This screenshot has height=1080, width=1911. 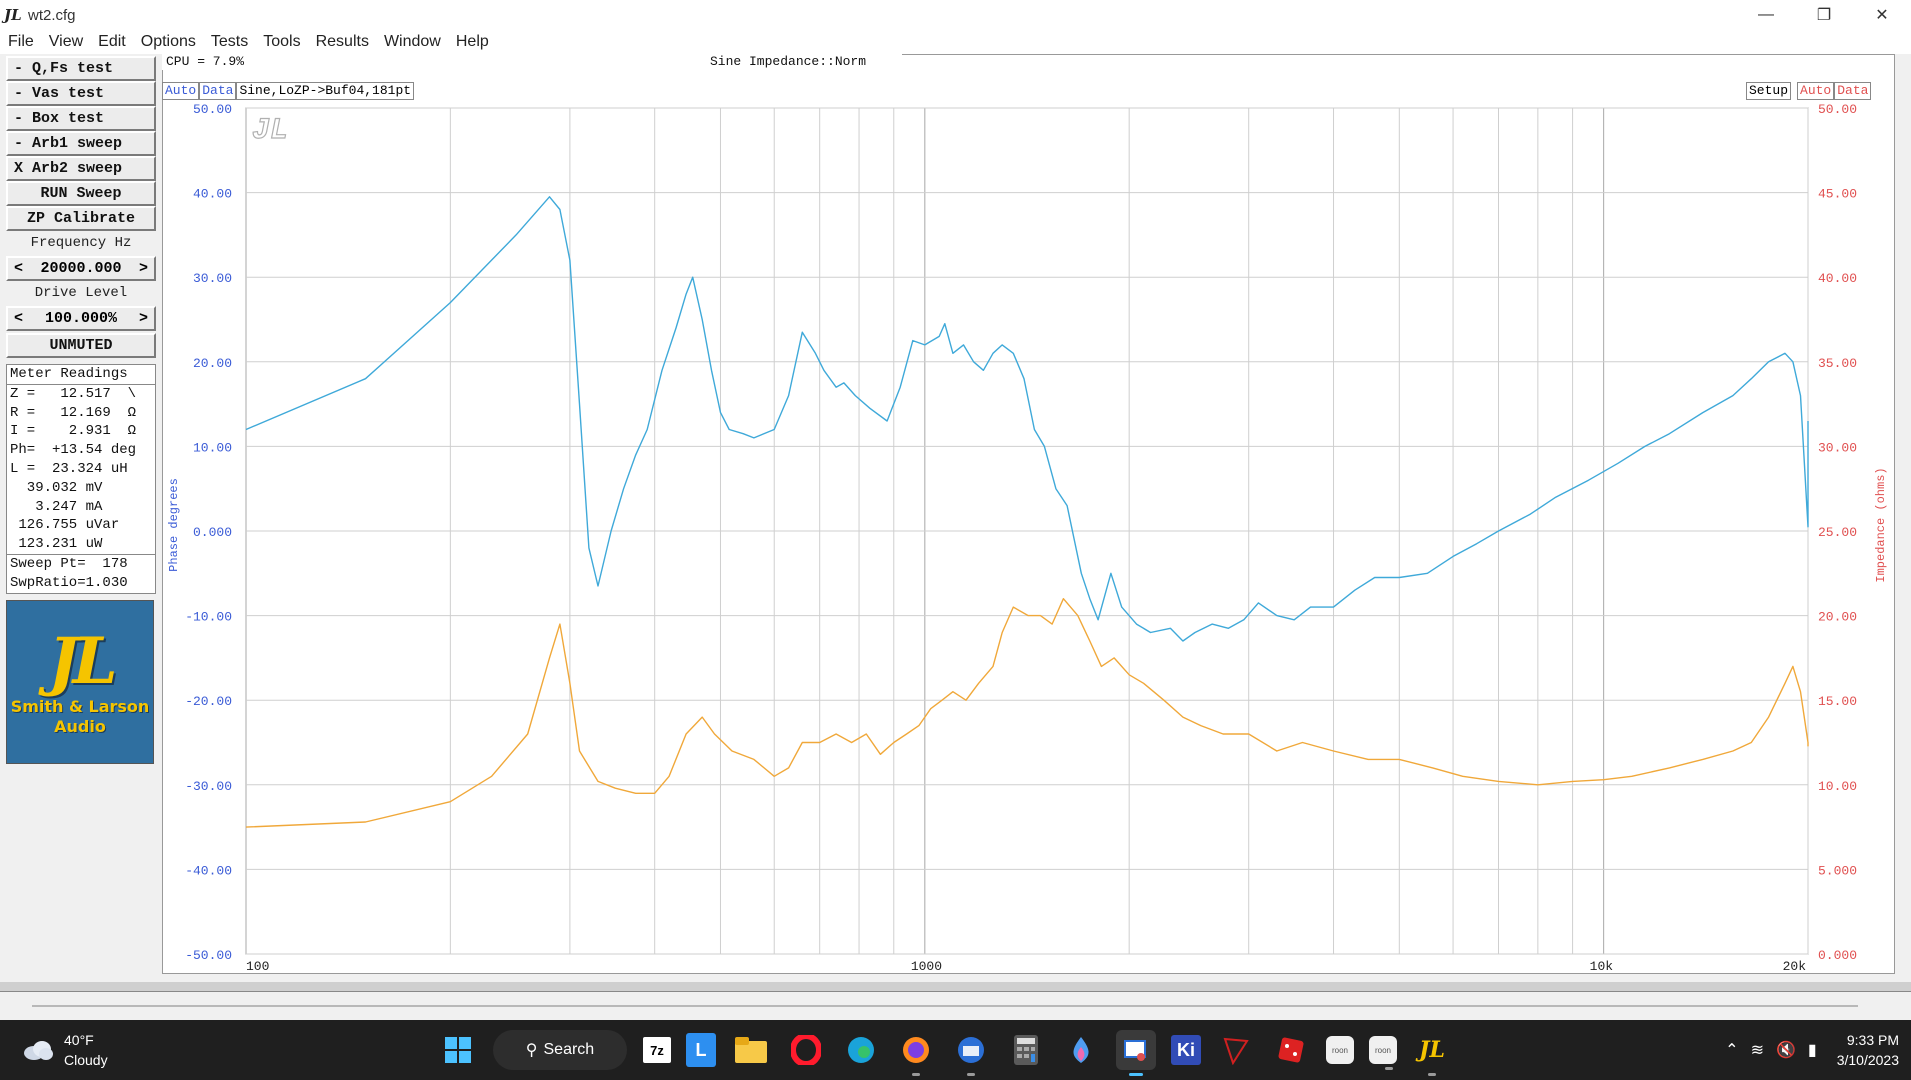 I want to click on snipping-tool-icon, so click(x=1136, y=1053).